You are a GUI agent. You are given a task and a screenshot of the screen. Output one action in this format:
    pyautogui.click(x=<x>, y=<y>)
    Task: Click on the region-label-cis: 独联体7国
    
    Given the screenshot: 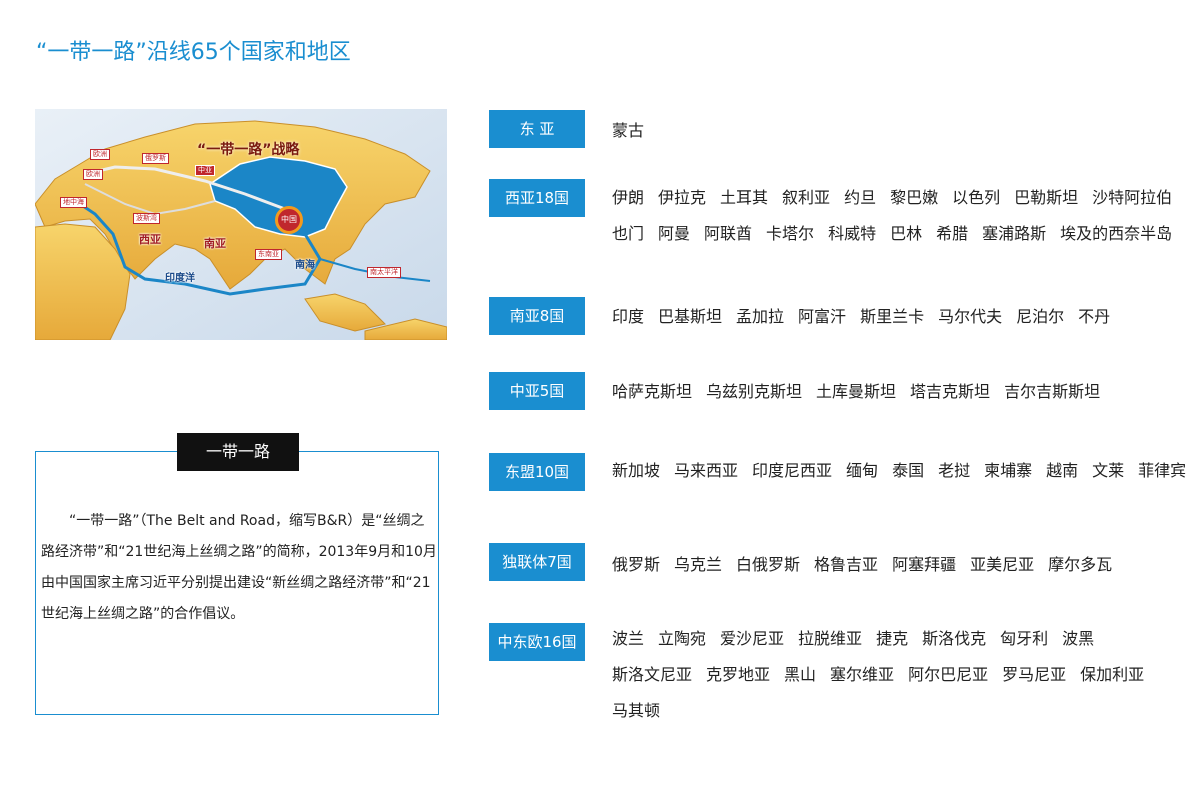 What is the action you would take?
    pyautogui.click(x=537, y=562)
    